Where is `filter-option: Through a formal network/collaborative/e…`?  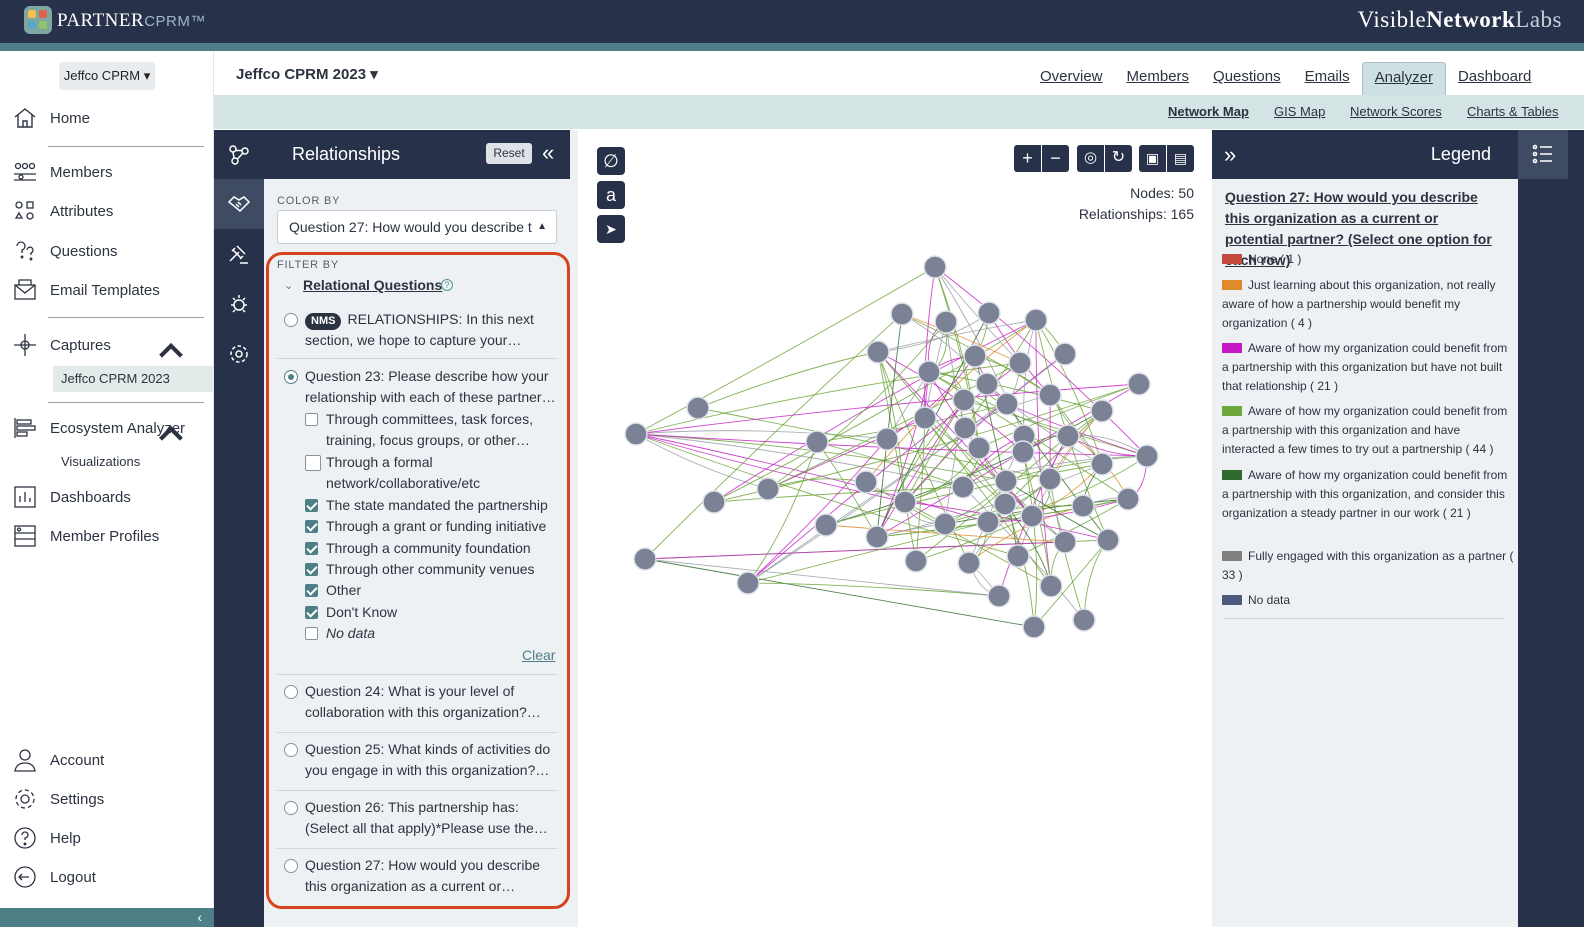
filter-option: Through a formal network/collaborative/e… is located at coordinates (430, 473).